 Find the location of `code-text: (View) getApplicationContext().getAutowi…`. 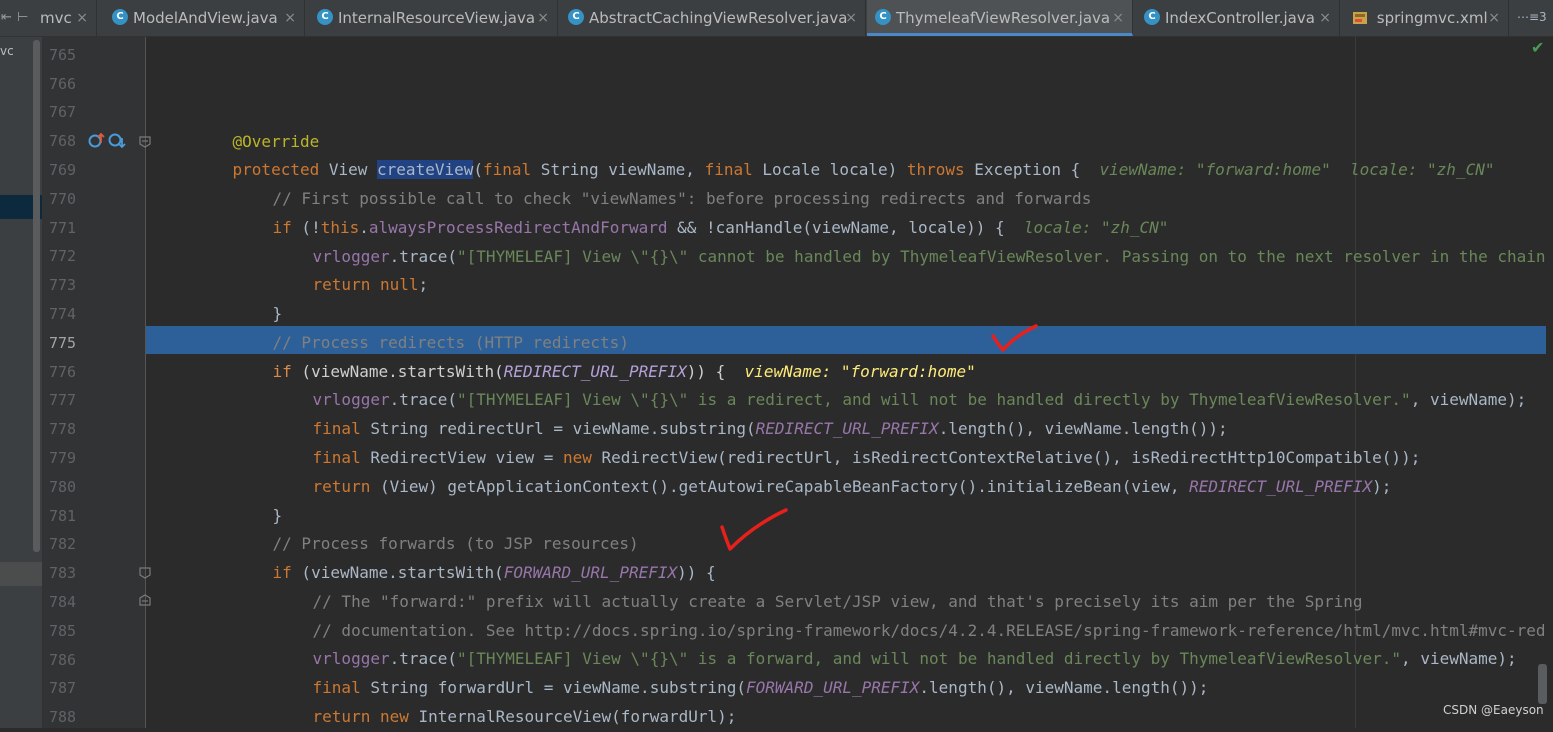

code-text: (View) getApplicationContext().getAutowi… is located at coordinates (780, 486).